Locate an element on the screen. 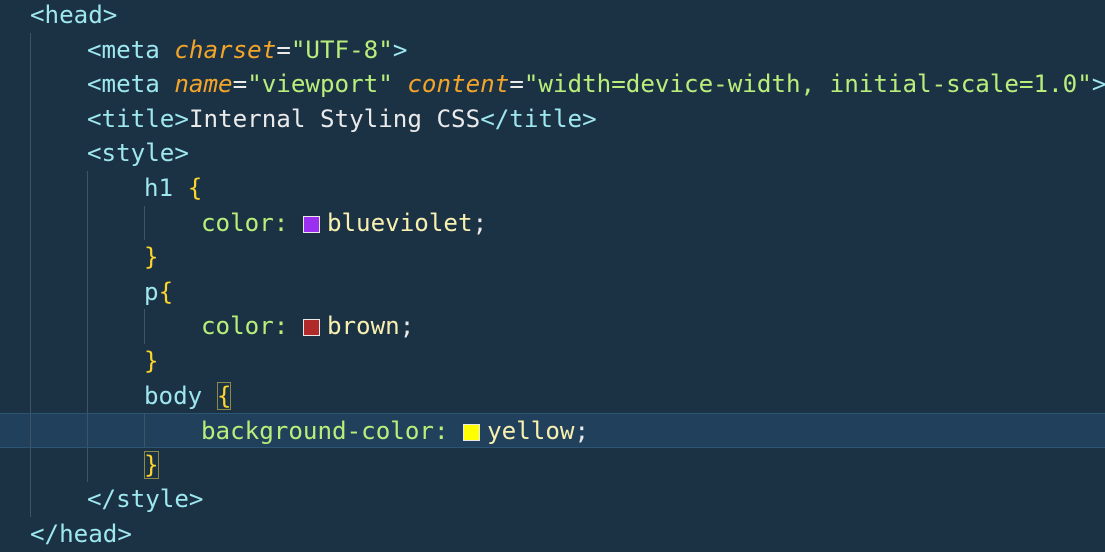 The height and width of the screenshot is (552, 1105). code-line-content: <head> is located at coordinates (73, 16).